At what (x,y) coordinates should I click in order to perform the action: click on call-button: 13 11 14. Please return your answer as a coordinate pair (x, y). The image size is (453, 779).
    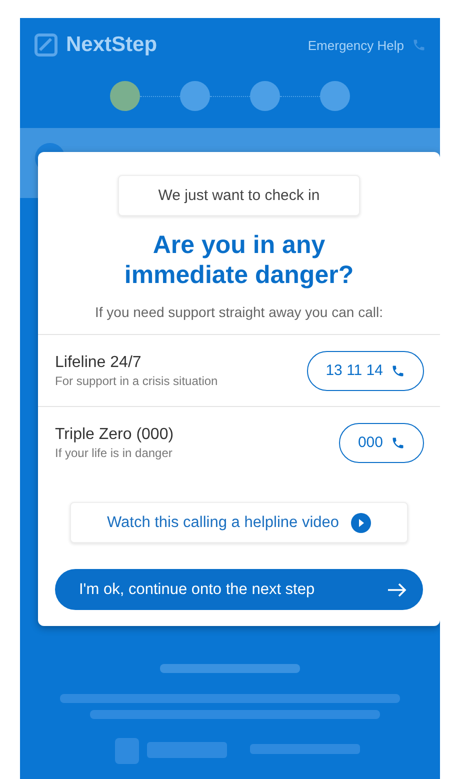
    Looking at the image, I should click on (365, 370).